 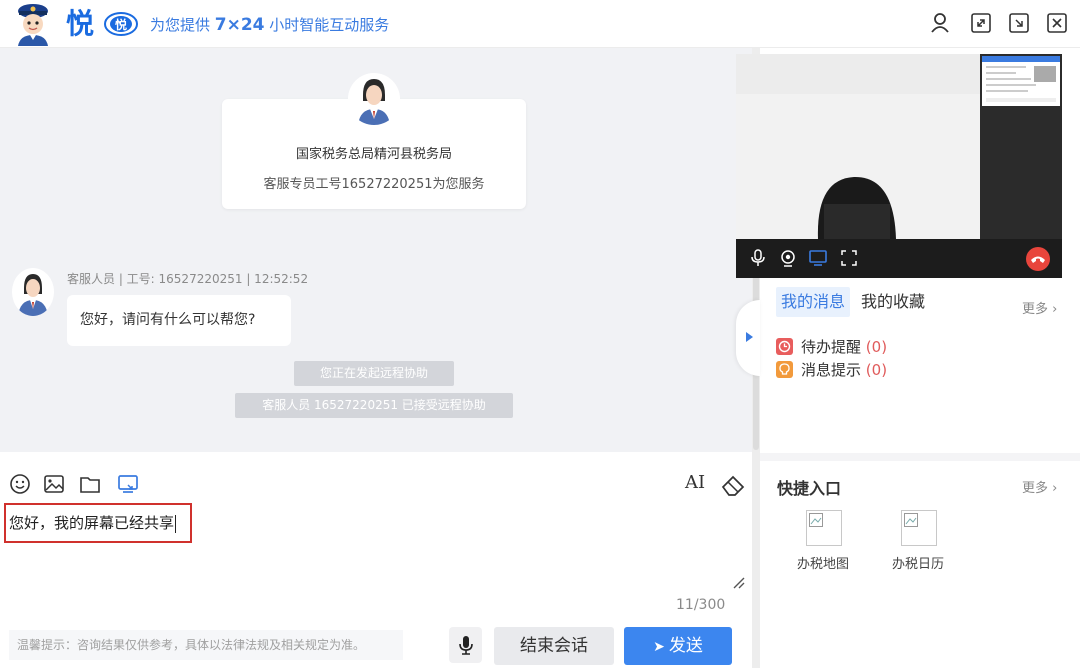 What do you see at coordinates (373, 154) in the screenshot?
I see `agent-org: 国家税务总局精河县税务局` at bounding box center [373, 154].